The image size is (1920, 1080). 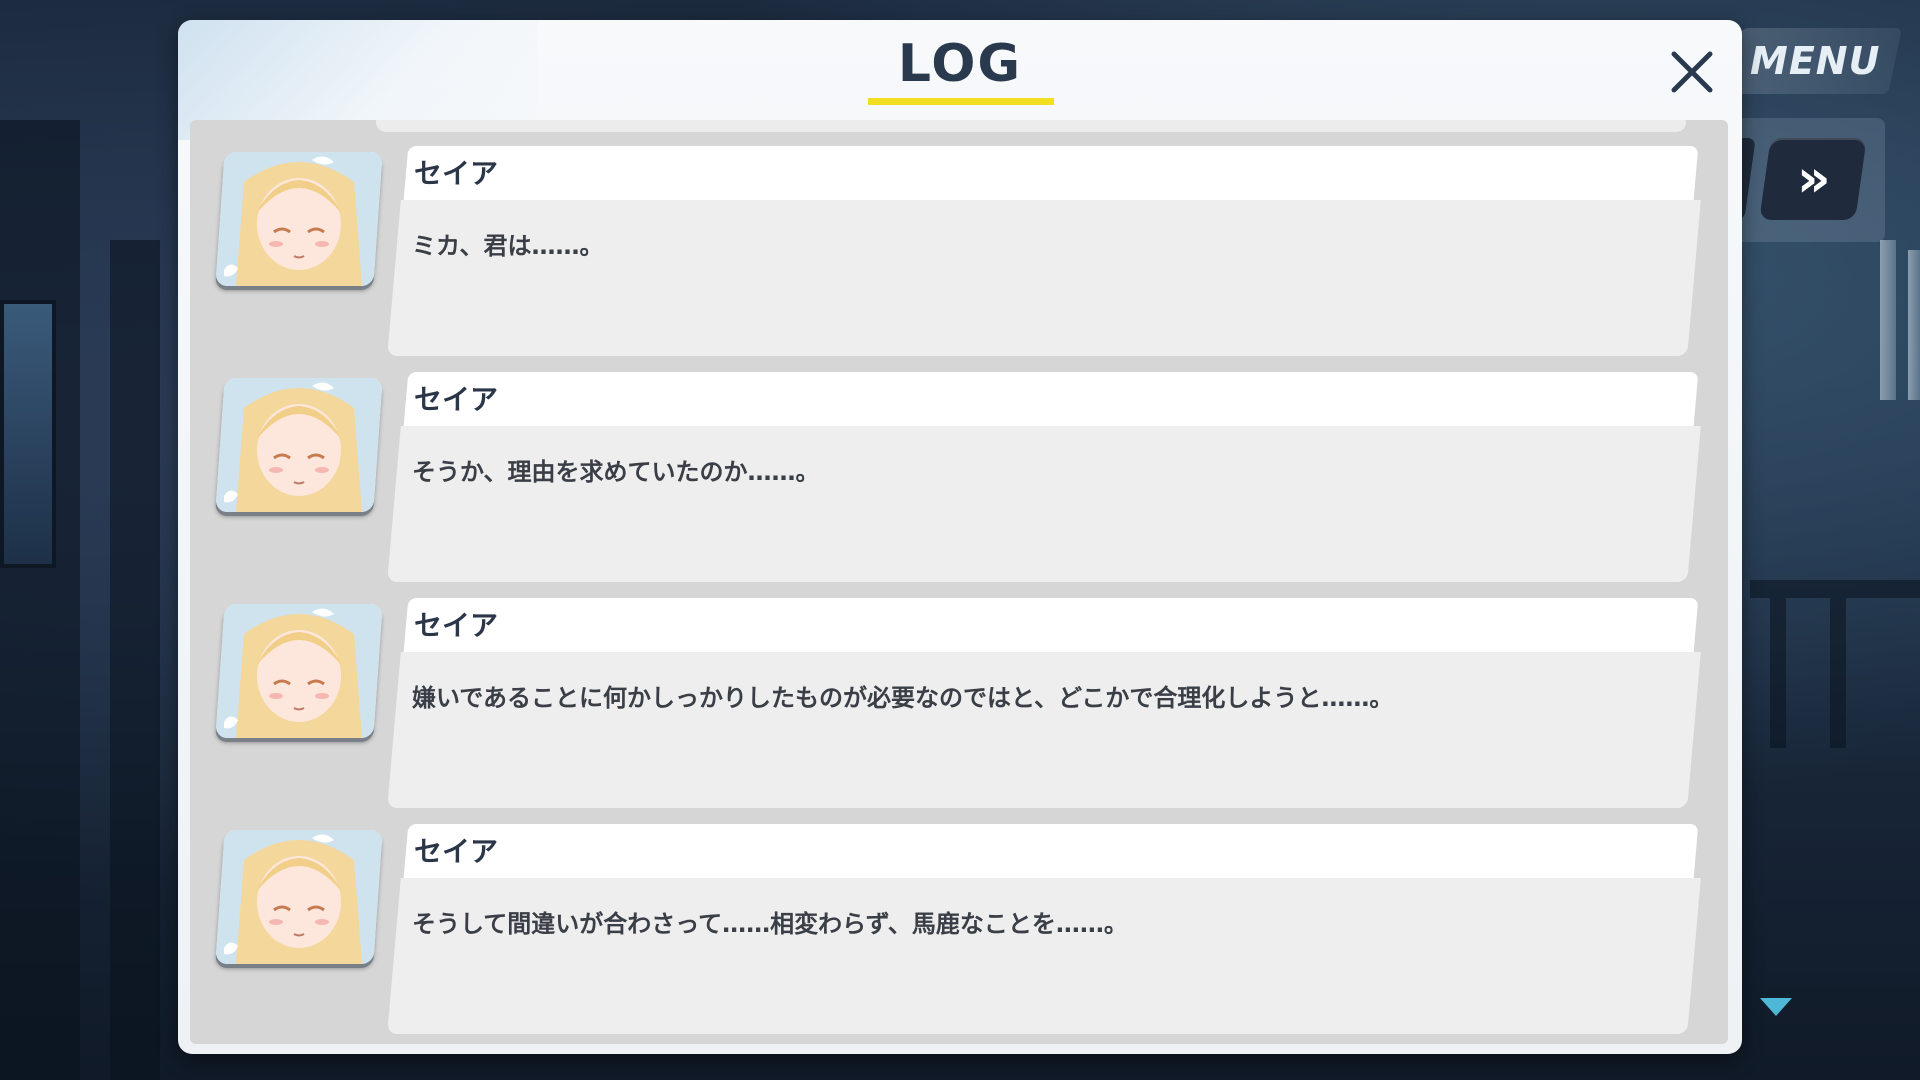 I want to click on skip-chevrons-icon: », so click(x=1809, y=179).